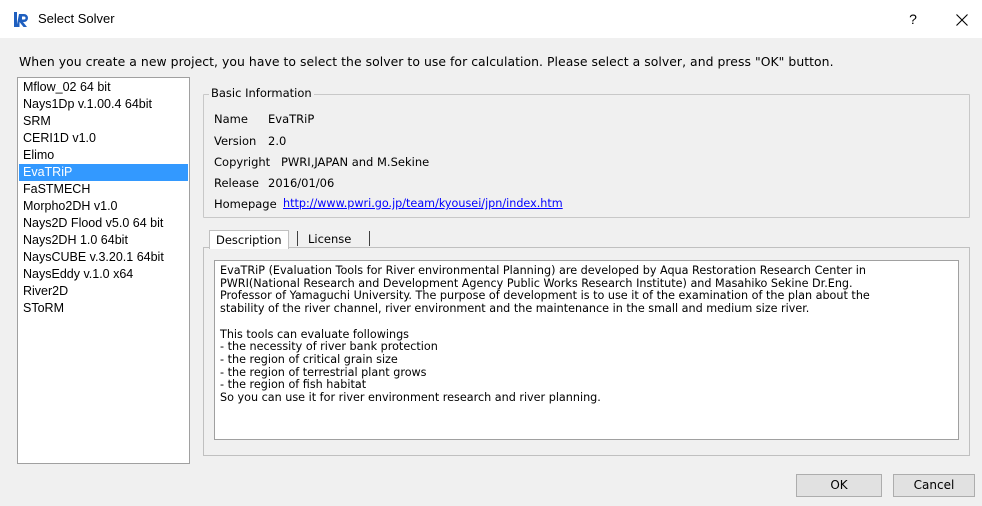 This screenshot has width=982, height=506. Describe the element at coordinates (103, 104) in the screenshot. I see `solver-item-nays1dp: Nays1Dp v.1.00.4 64bit` at that location.